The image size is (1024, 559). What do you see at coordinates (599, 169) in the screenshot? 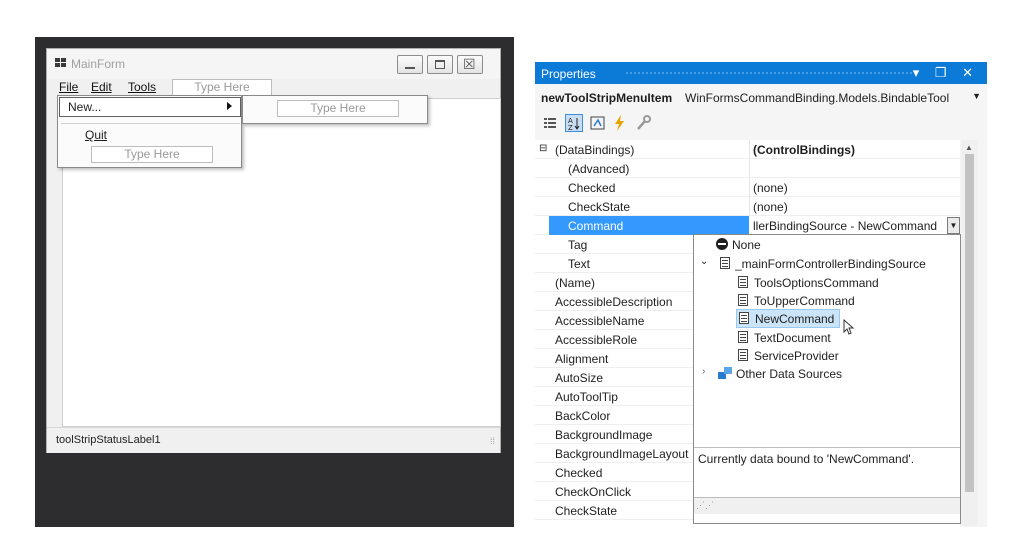
I see `property-name: (Advanced)` at bounding box center [599, 169].